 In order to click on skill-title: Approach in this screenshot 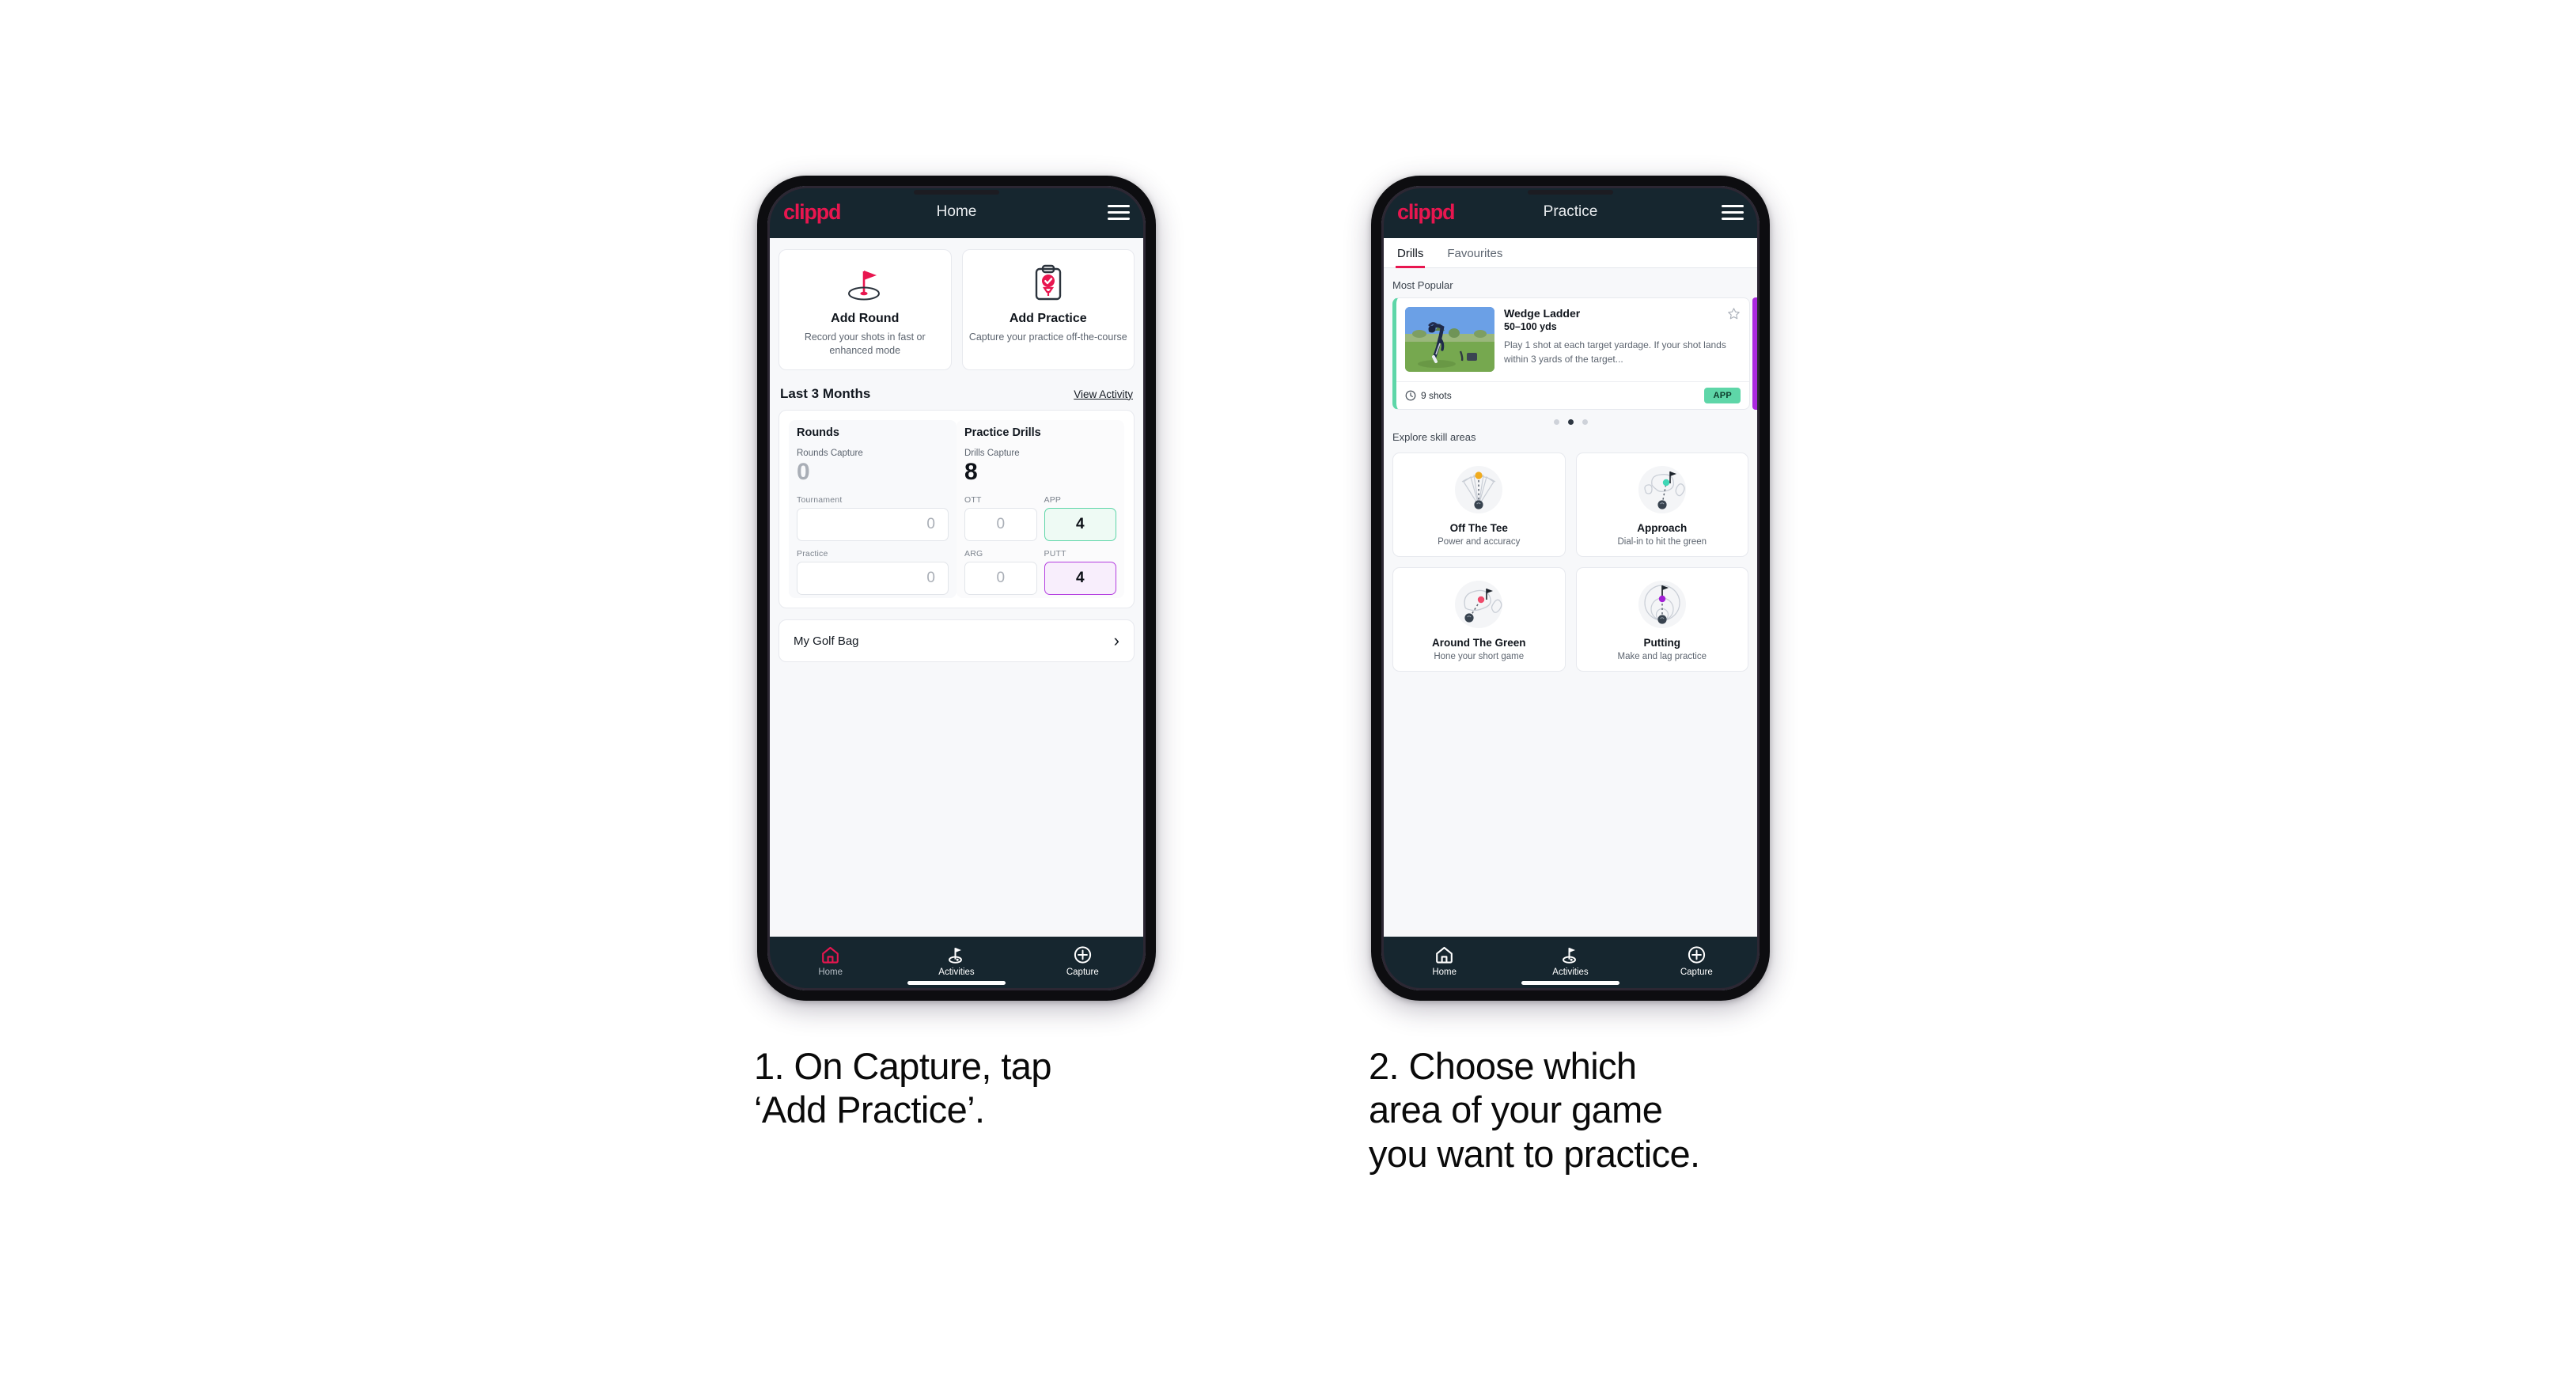, I will do `click(1662, 528)`.